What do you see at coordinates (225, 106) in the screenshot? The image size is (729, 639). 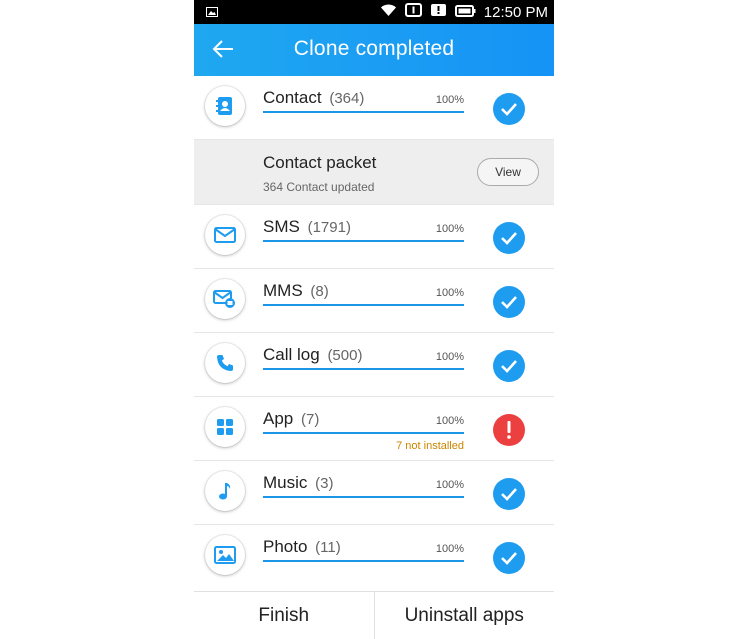 I see `contact-book-icon` at bounding box center [225, 106].